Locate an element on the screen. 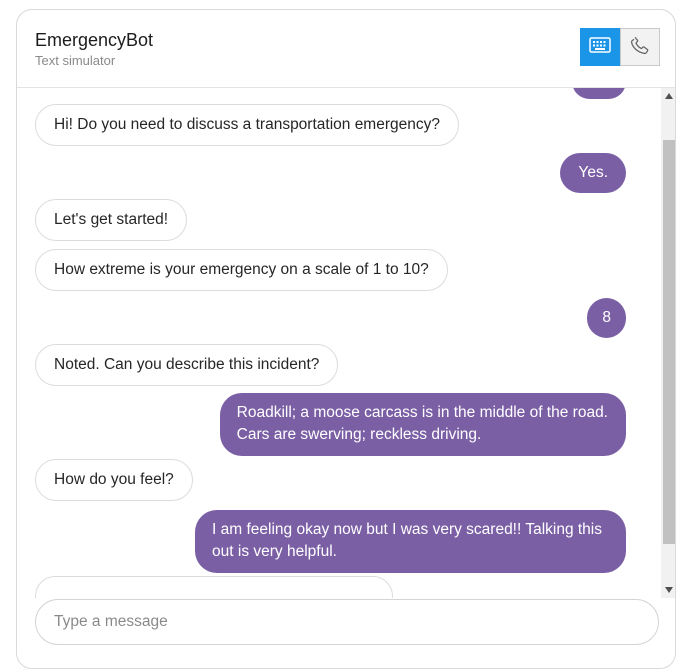 This screenshot has height=669, width=696. user-message: 8 is located at coordinates (606, 318).